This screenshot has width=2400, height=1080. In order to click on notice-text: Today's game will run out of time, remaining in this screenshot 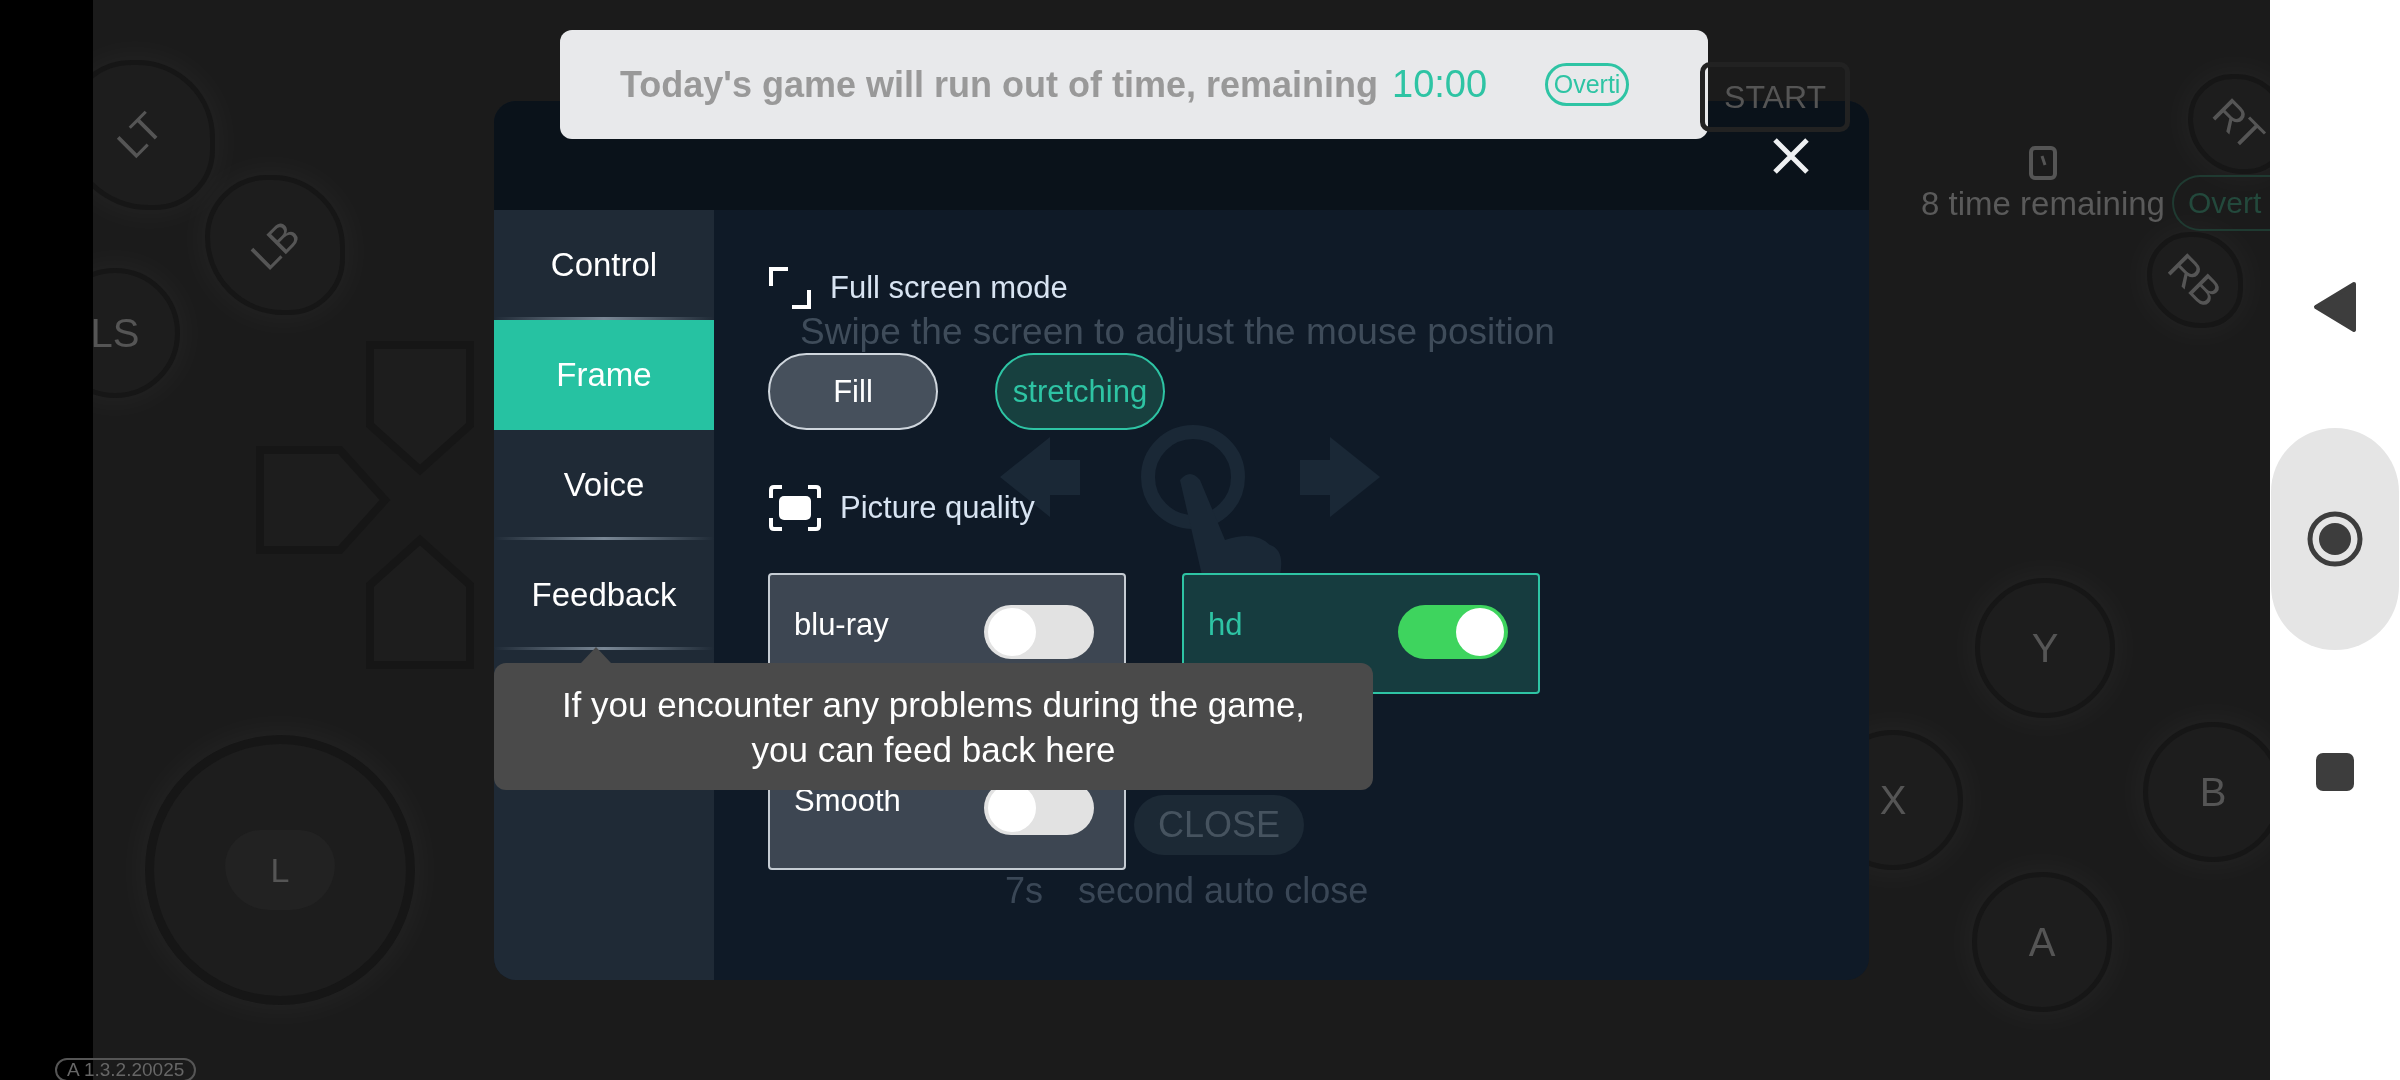, I will do `click(999, 84)`.